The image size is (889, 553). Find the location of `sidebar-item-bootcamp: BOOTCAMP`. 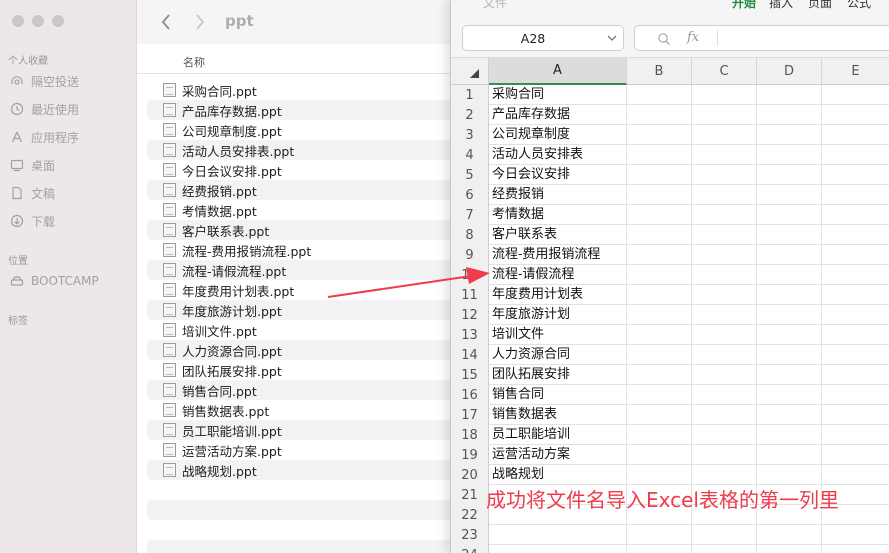

sidebar-item-bootcamp: BOOTCAMP is located at coordinates (54, 281).